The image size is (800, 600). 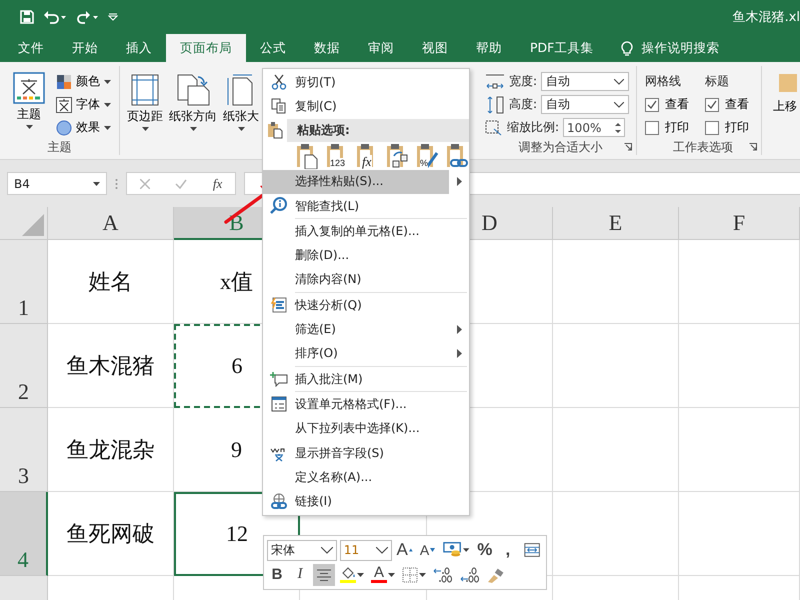 What do you see at coordinates (616, 223) in the screenshot?
I see `column-header: E` at bounding box center [616, 223].